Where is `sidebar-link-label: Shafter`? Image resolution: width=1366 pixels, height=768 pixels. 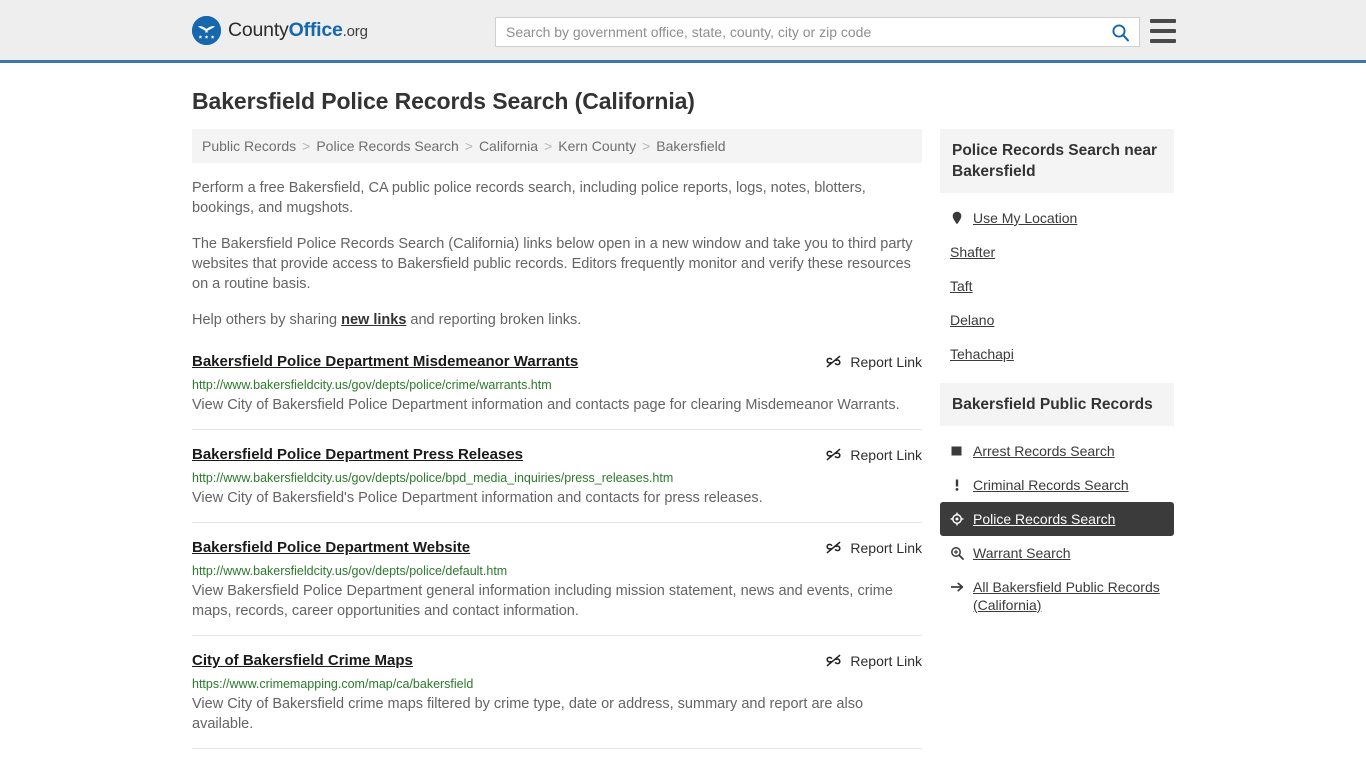 sidebar-link-label: Shafter is located at coordinates (972, 252).